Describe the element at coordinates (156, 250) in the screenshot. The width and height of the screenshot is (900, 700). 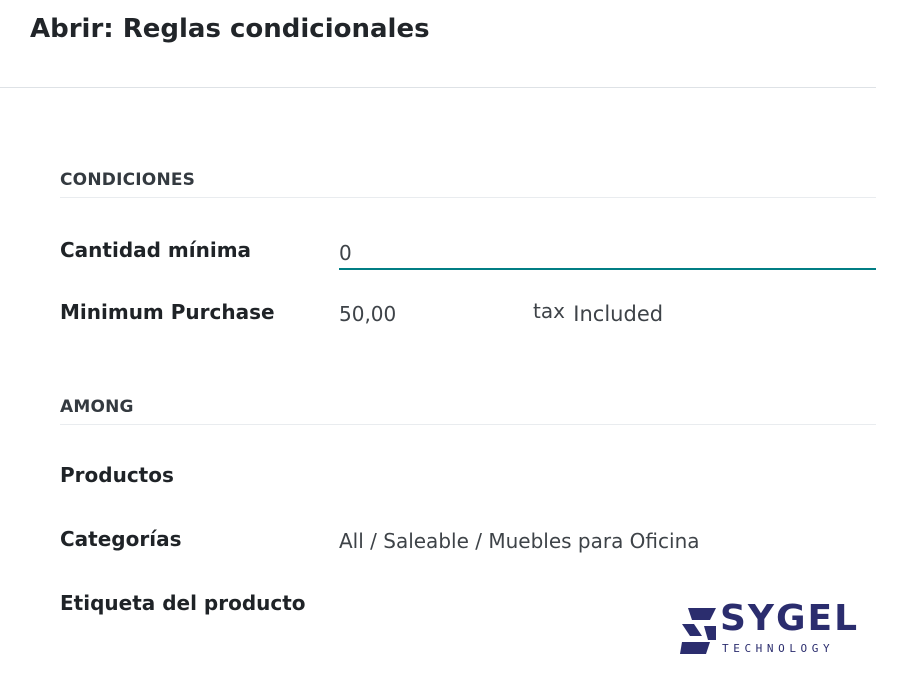
I see `min-quantity-label: Cantidad mínima` at that location.